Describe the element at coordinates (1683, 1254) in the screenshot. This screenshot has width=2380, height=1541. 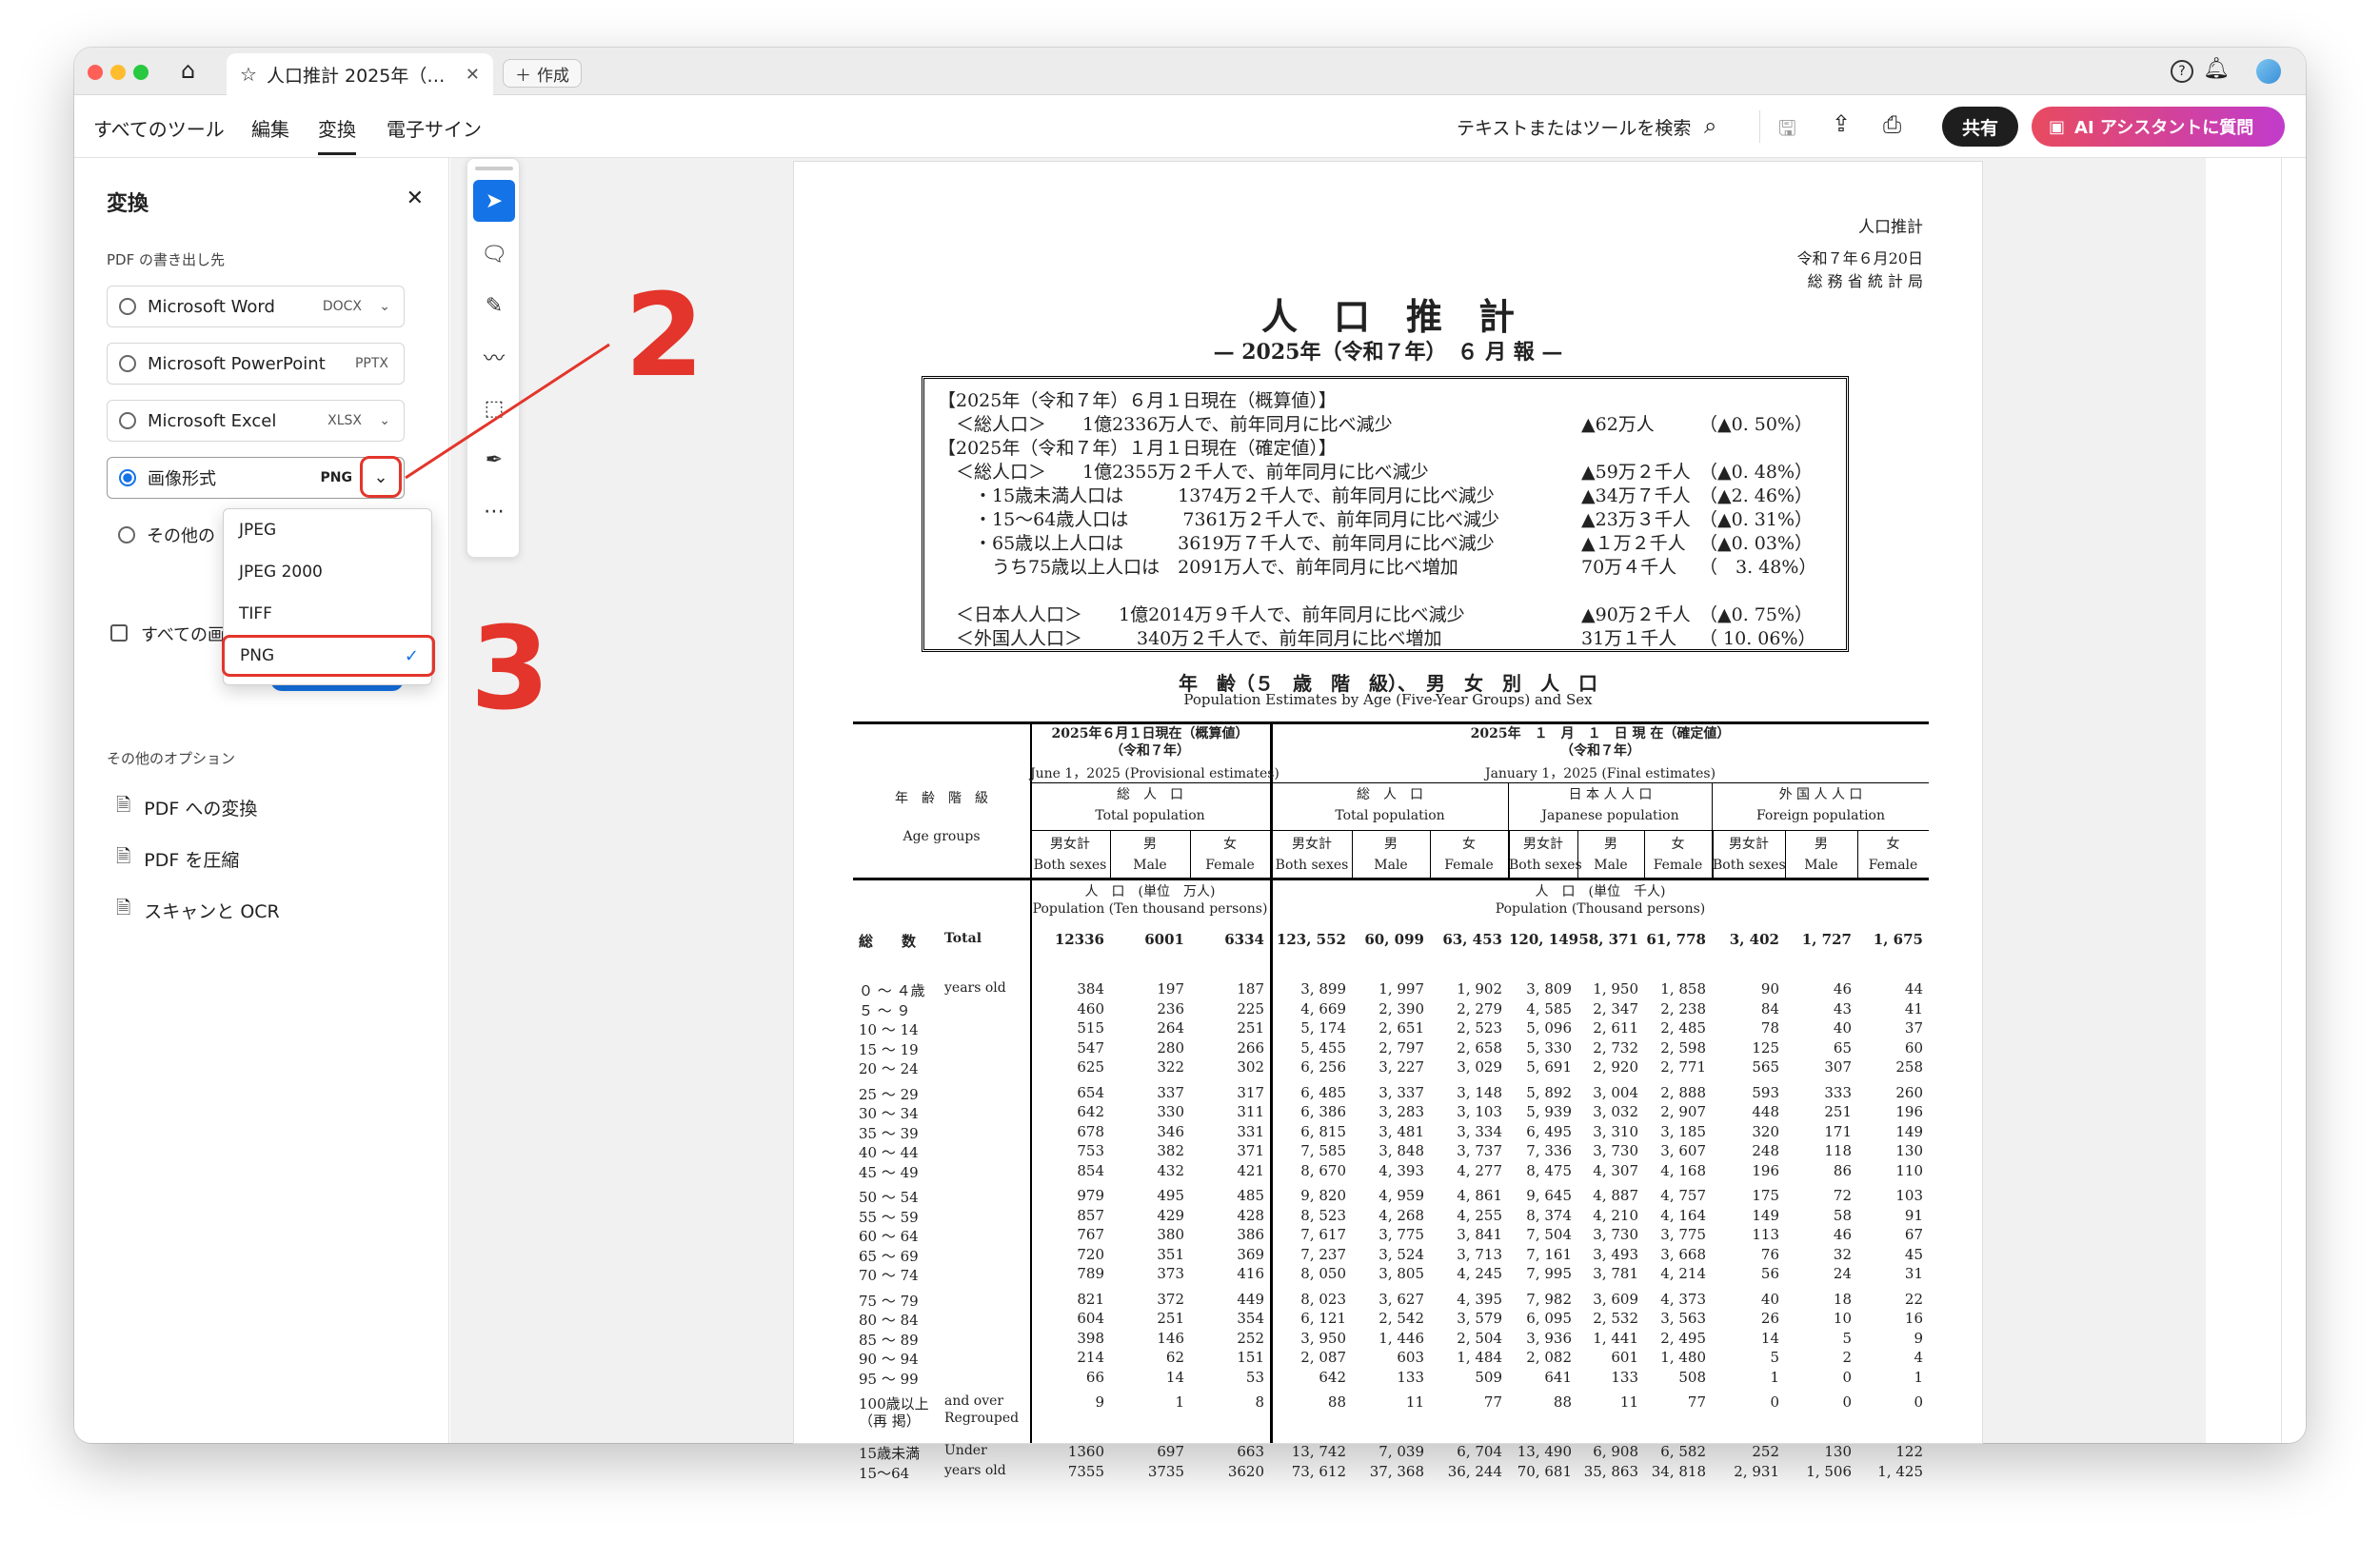
I see `table-cell: 3, 668` at that location.